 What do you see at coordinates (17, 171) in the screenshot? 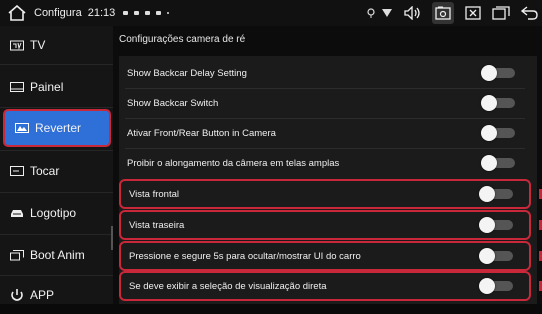
I see `touch-icon` at bounding box center [17, 171].